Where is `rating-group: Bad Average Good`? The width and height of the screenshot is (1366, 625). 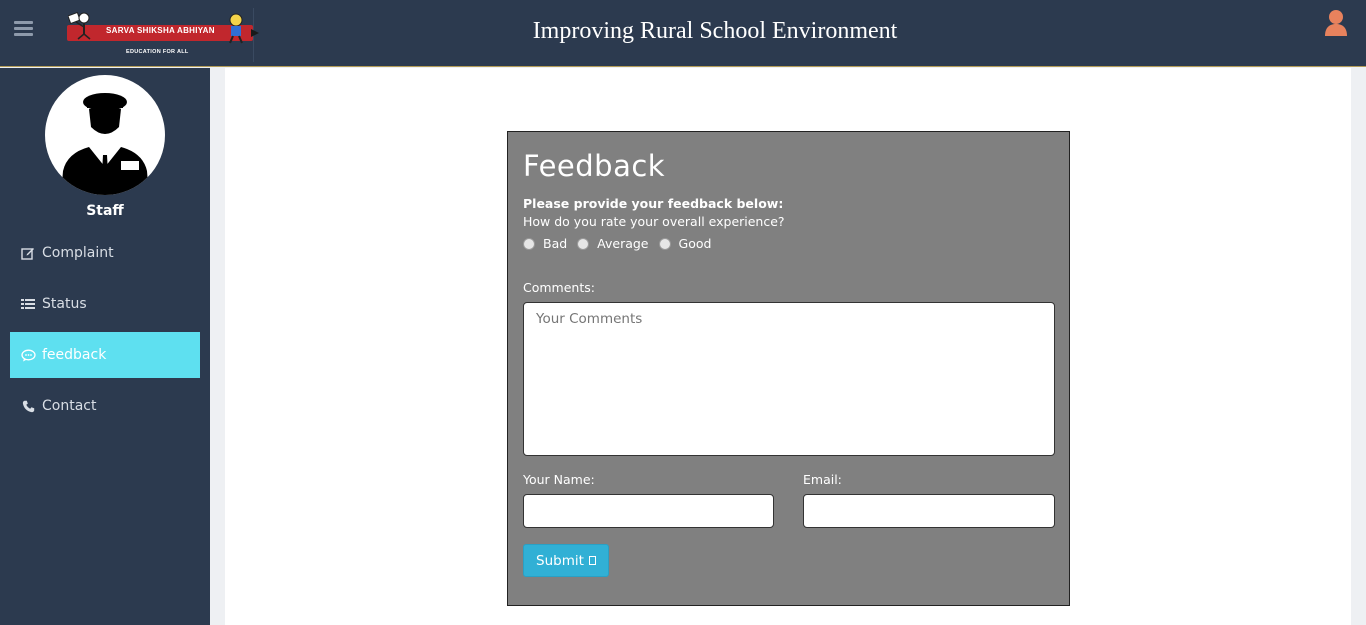
rating-group: Bad Average Good is located at coordinates (622, 243).